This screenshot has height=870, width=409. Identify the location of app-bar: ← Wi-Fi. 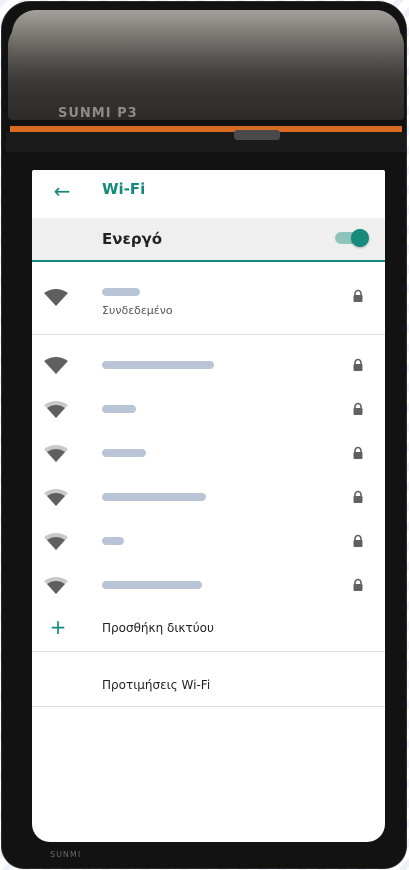
(208, 192).